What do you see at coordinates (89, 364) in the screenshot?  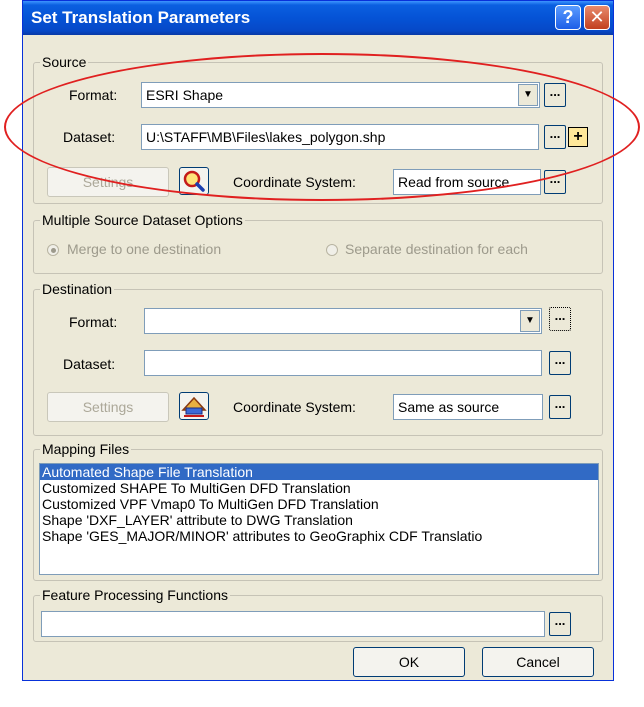 I see `destination-dataset-label: Dataset:` at bounding box center [89, 364].